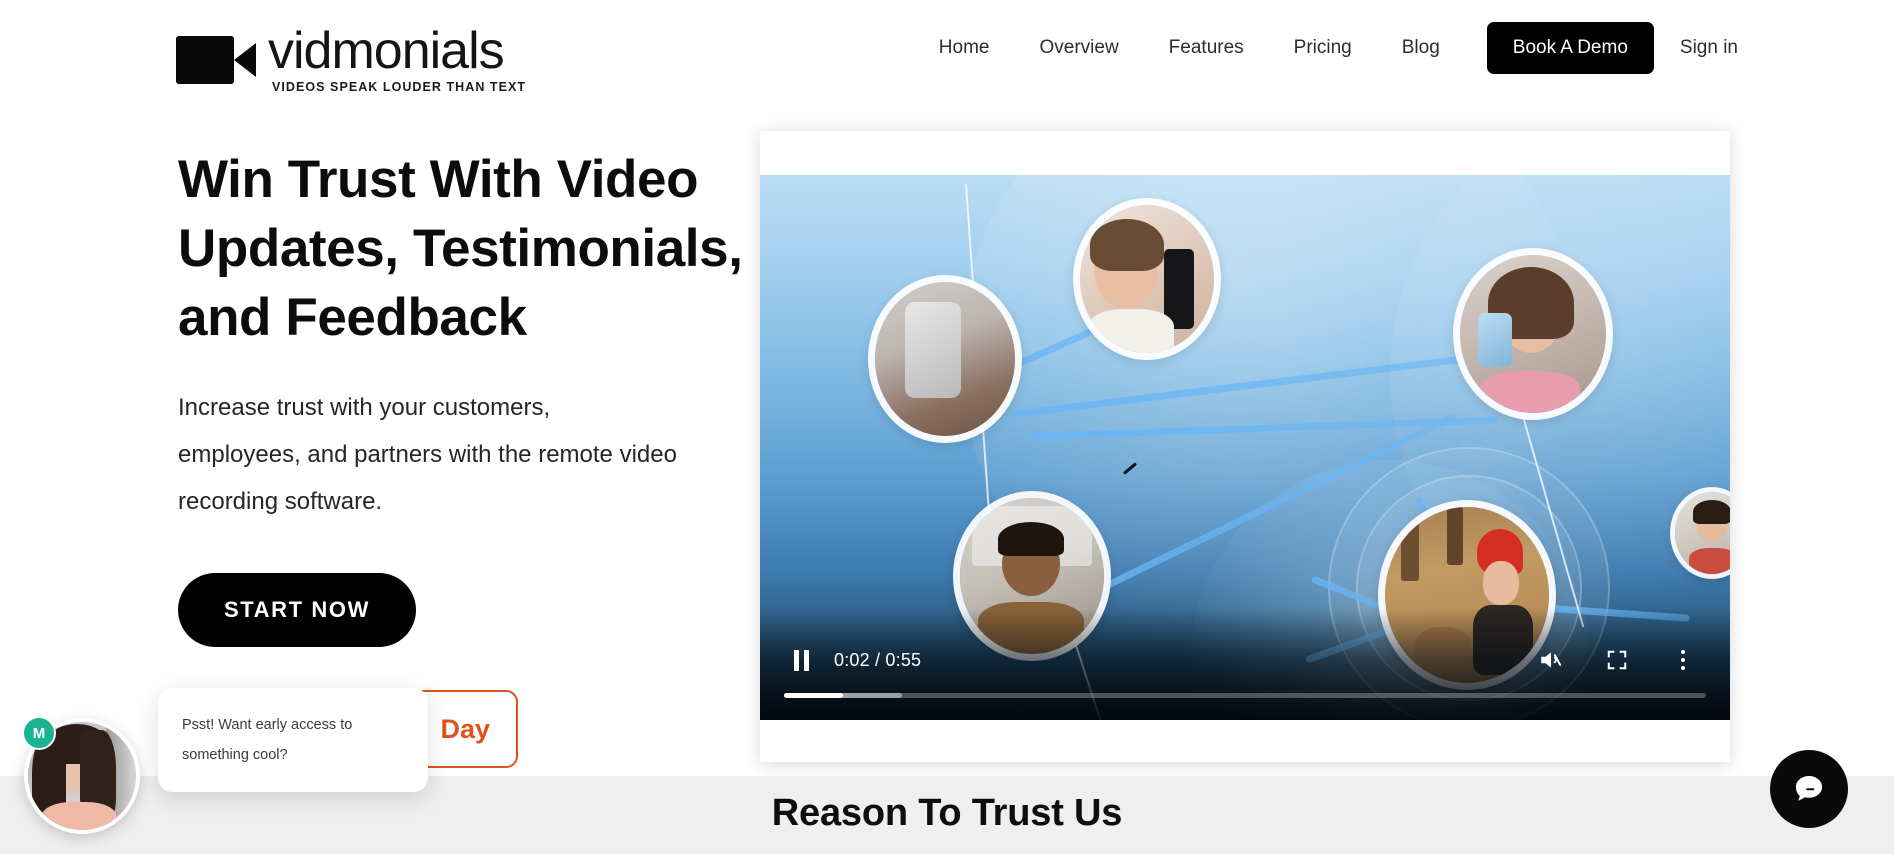 The height and width of the screenshot is (854, 1894). Describe the element at coordinates (1078, 48) in the screenshot. I see `nav-item-overview: Overview` at that location.